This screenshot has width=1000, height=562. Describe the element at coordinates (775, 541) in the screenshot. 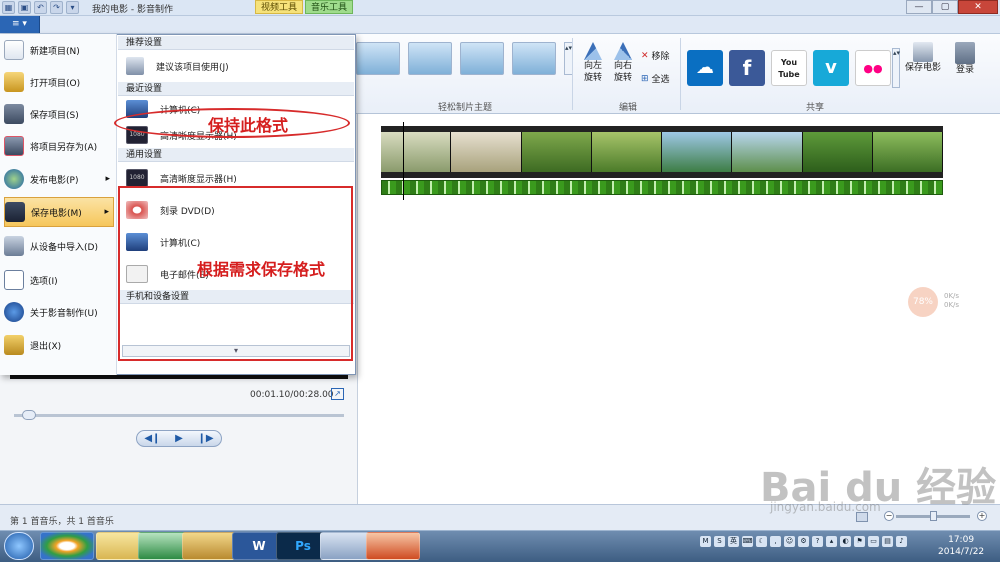

I see `tray-punct-icon: ,` at that location.